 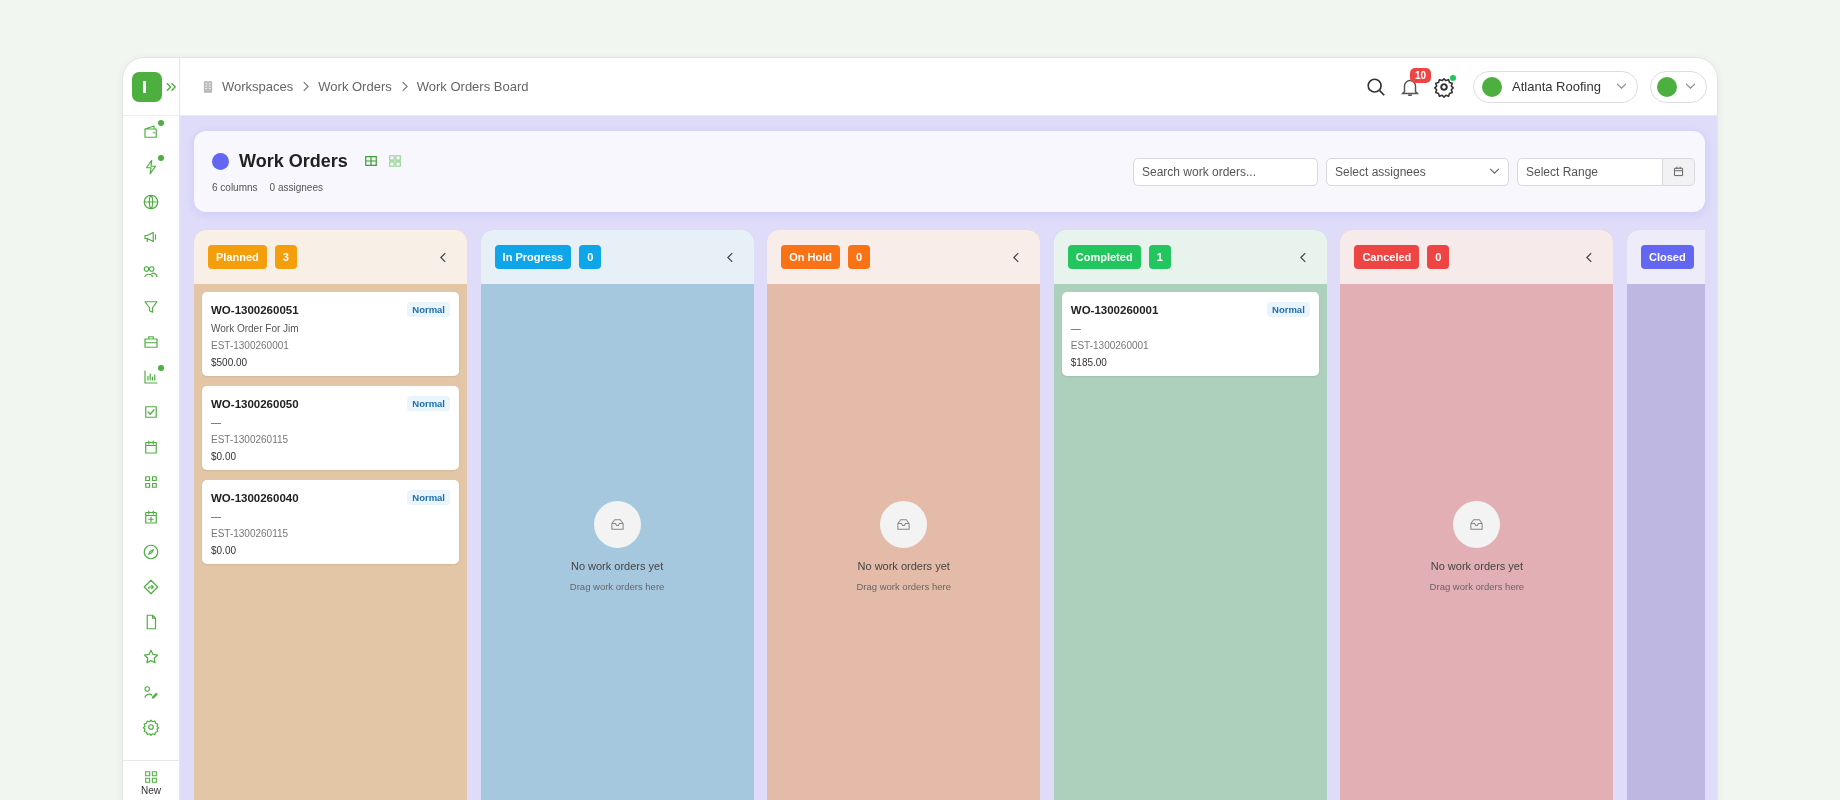 What do you see at coordinates (394, 161) in the screenshot?
I see `board-view-icon` at bounding box center [394, 161].